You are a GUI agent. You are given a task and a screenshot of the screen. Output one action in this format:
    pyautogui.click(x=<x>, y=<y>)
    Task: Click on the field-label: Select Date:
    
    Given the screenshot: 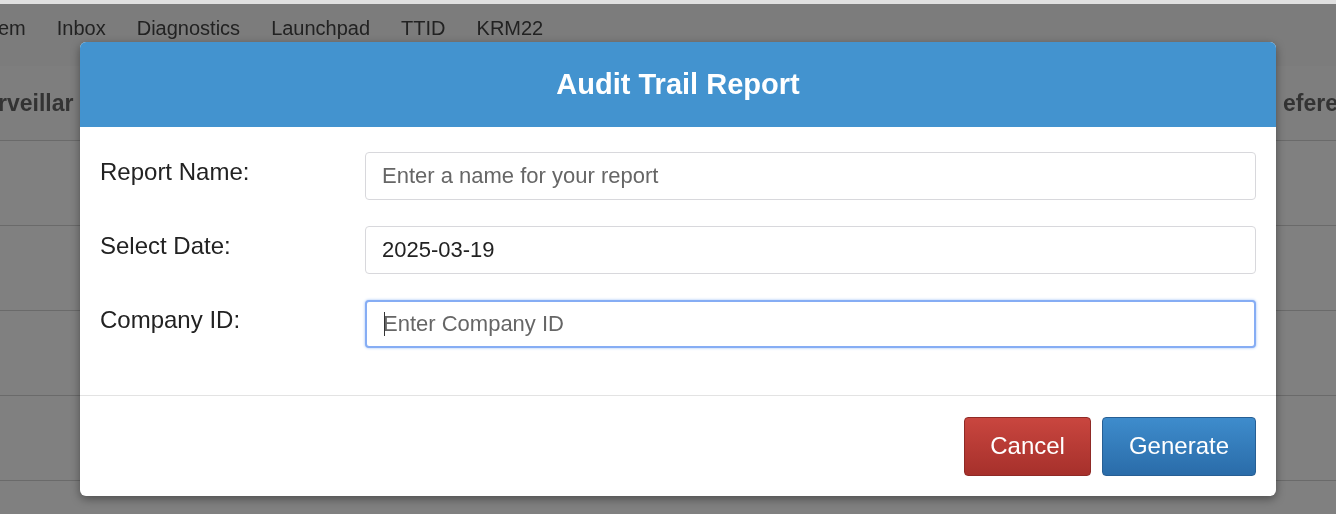 What is the action you would take?
    pyautogui.click(x=166, y=246)
    